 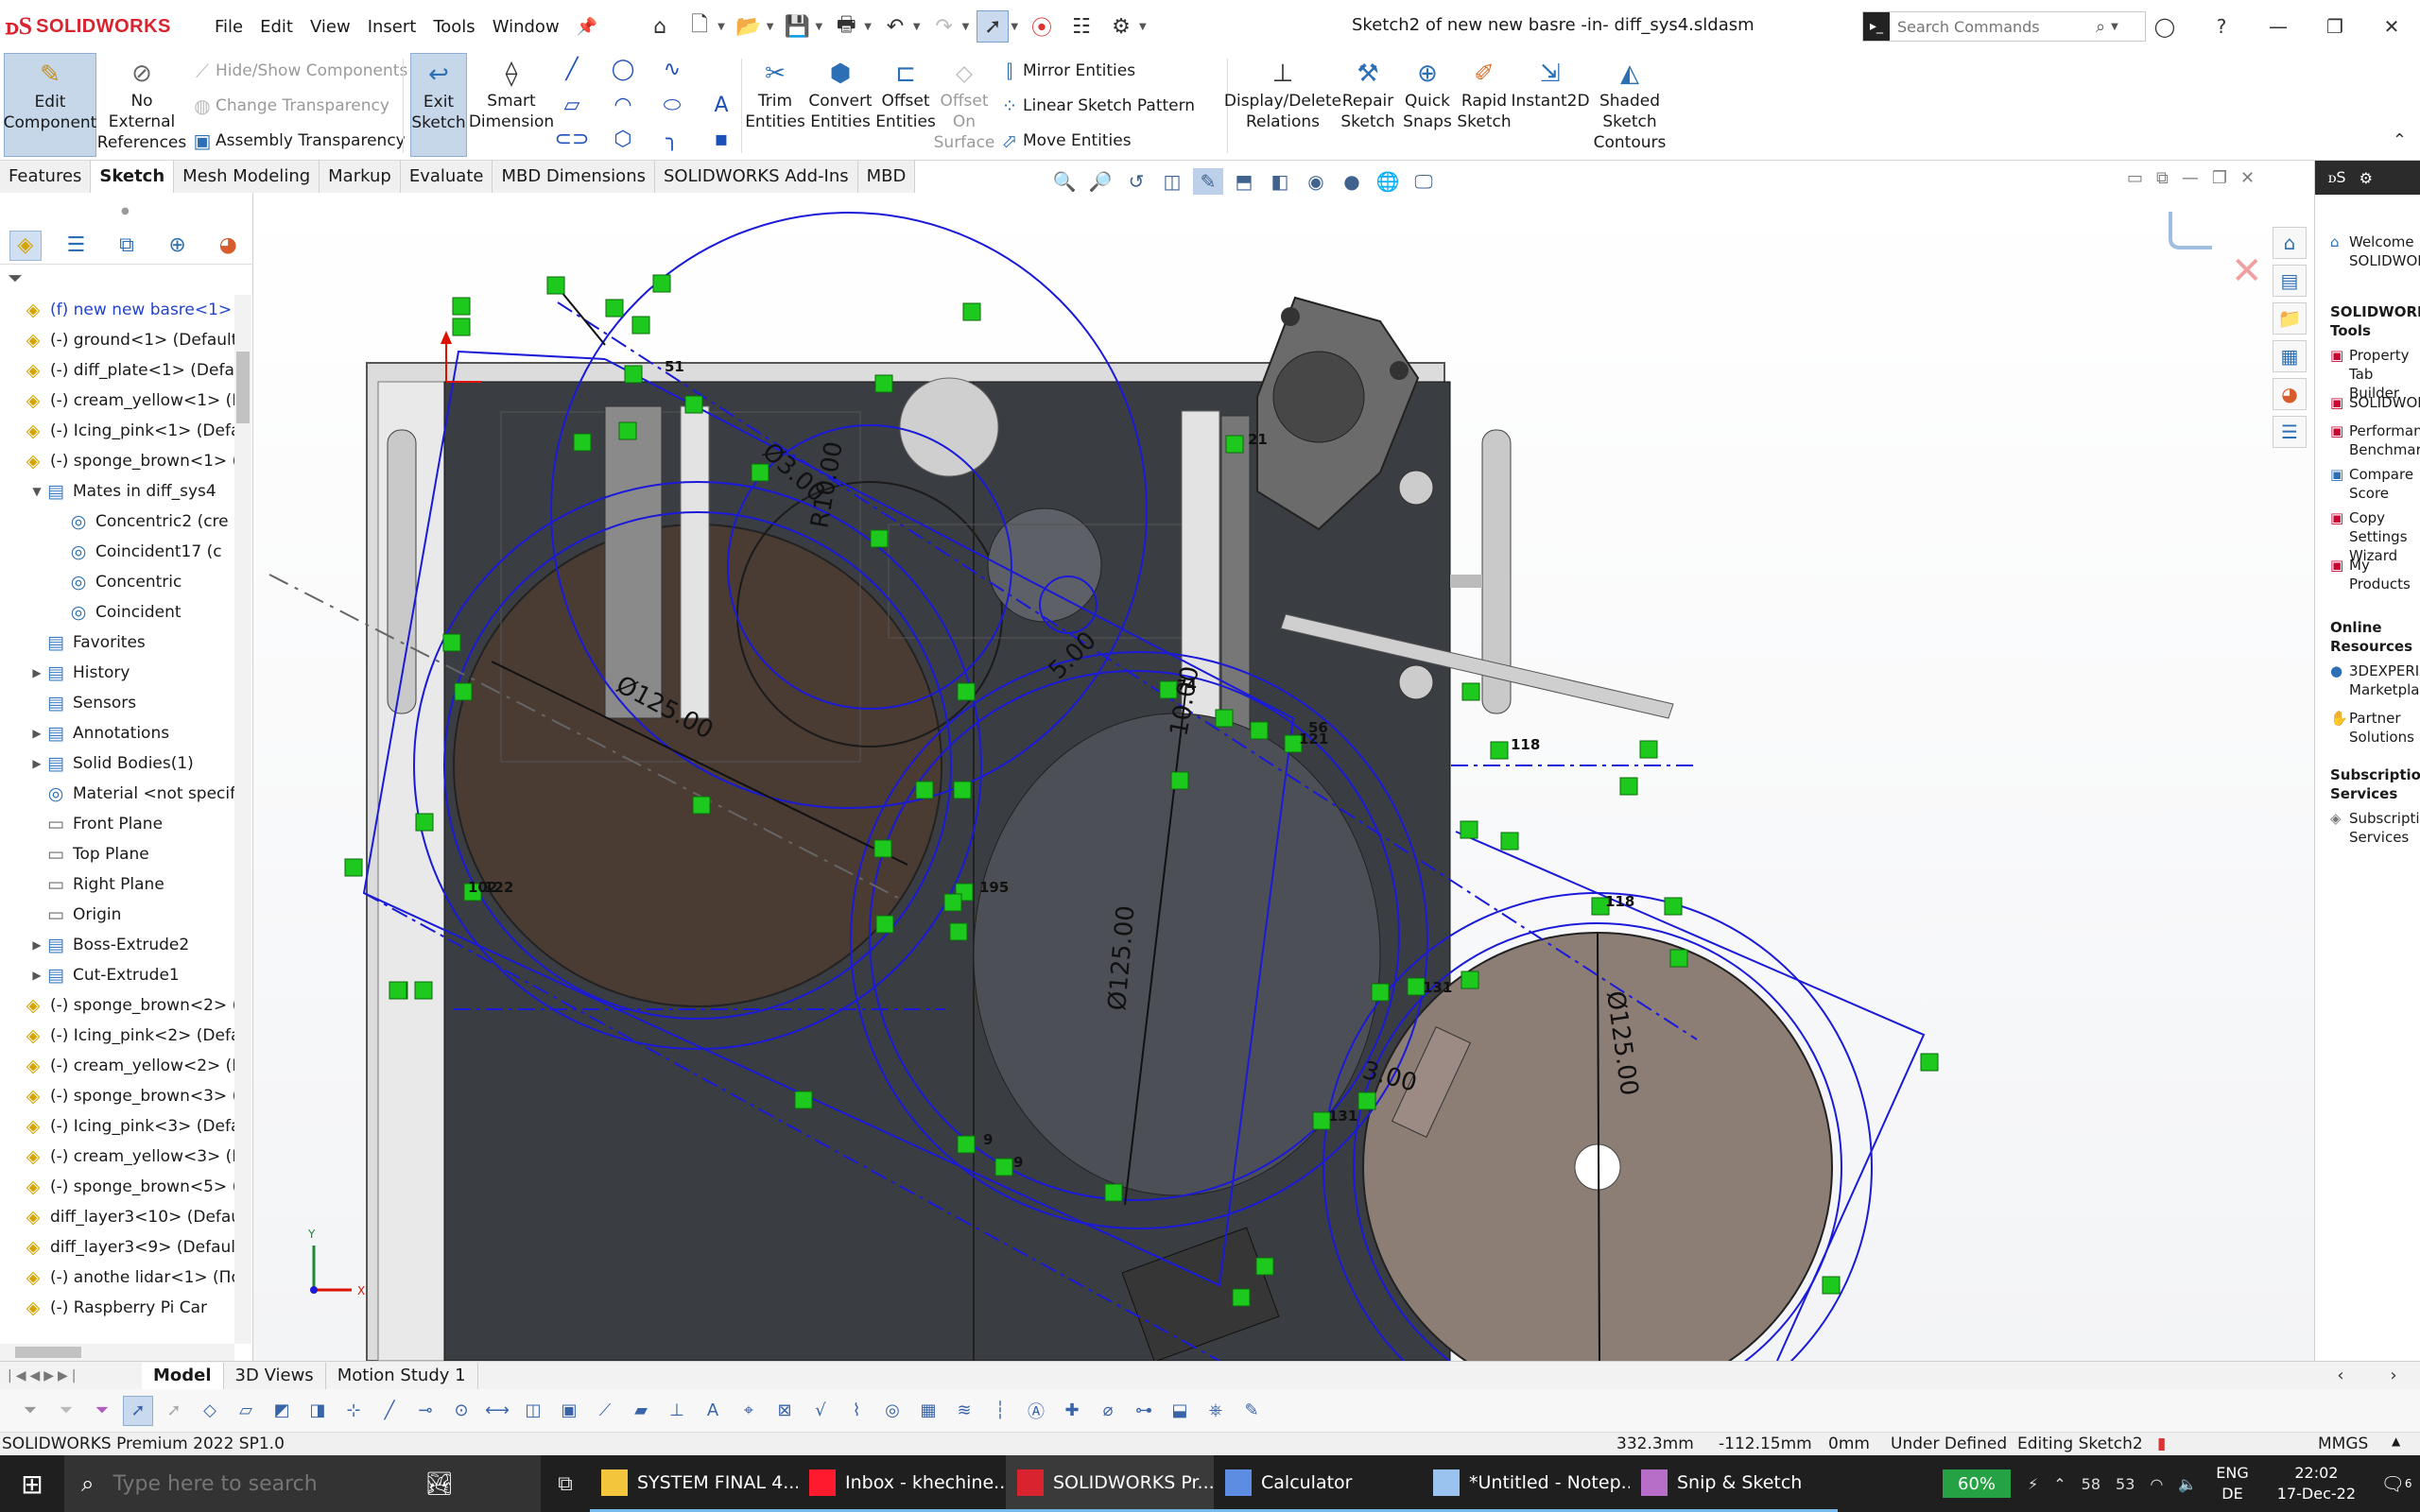 I want to click on custom-properties-icon: ☰, so click(x=2290, y=432).